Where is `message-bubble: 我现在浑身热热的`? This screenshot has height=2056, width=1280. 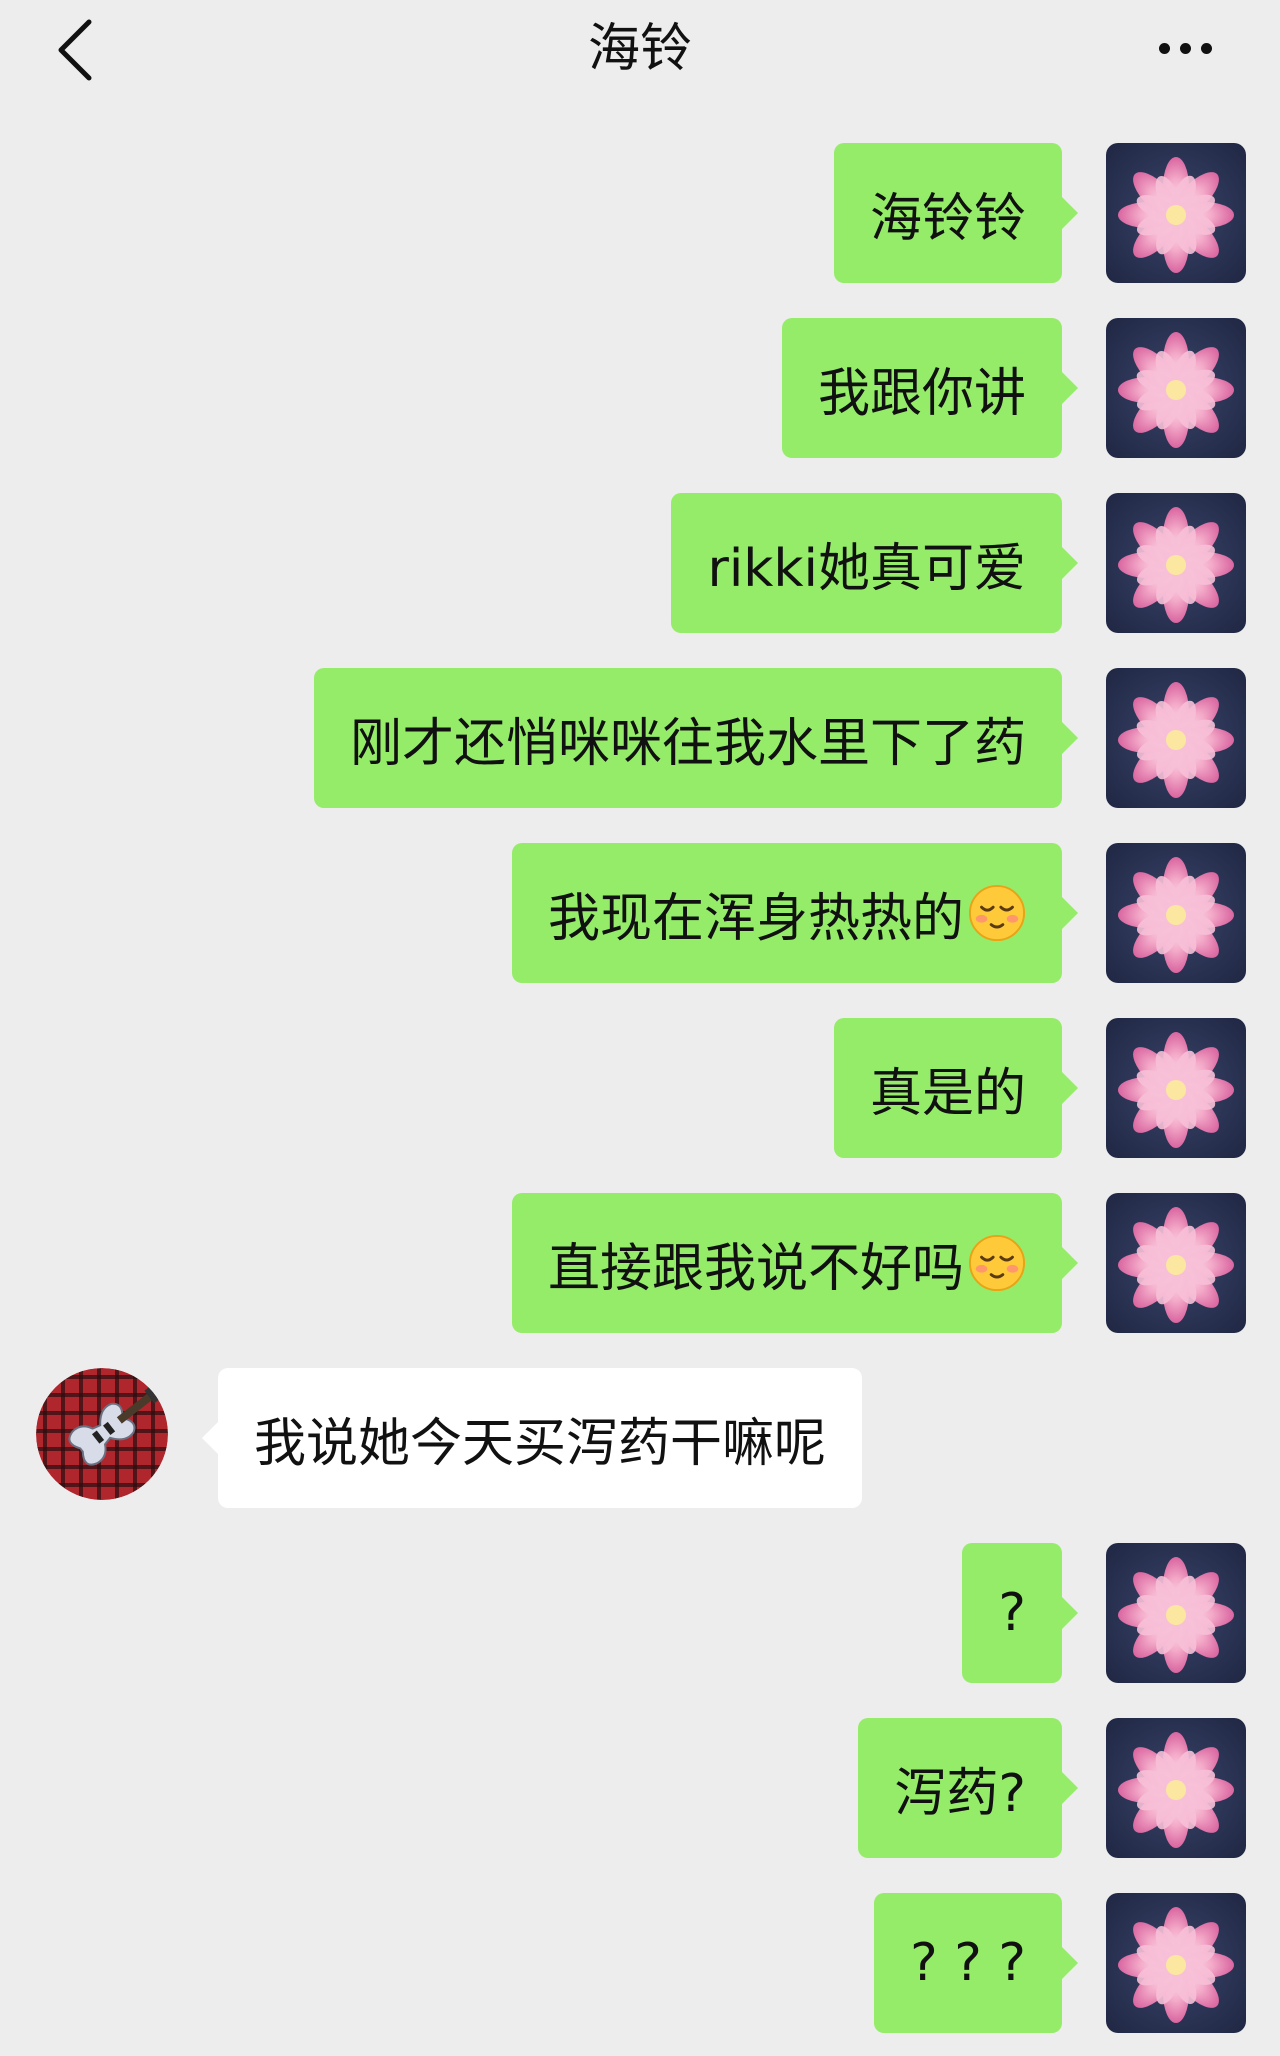
message-bubble: 我现在浑身热热的 is located at coordinates (795, 913).